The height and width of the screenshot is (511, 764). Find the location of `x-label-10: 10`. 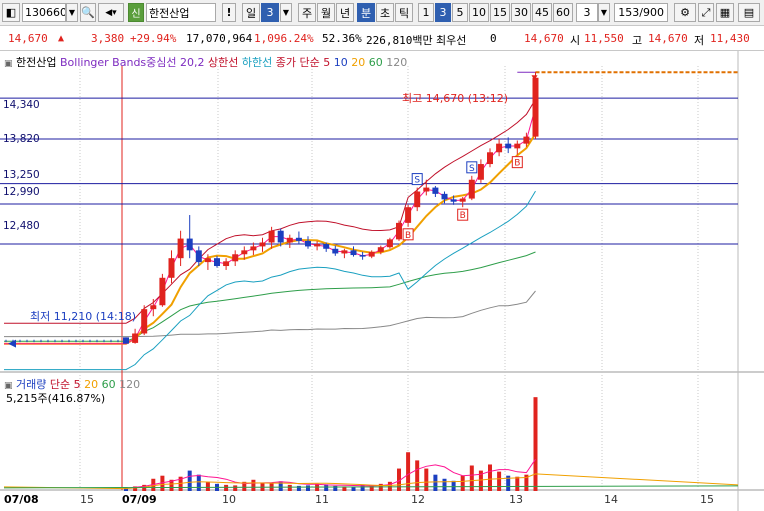

x-label-10: 10 is located at coordinates (229, 499).